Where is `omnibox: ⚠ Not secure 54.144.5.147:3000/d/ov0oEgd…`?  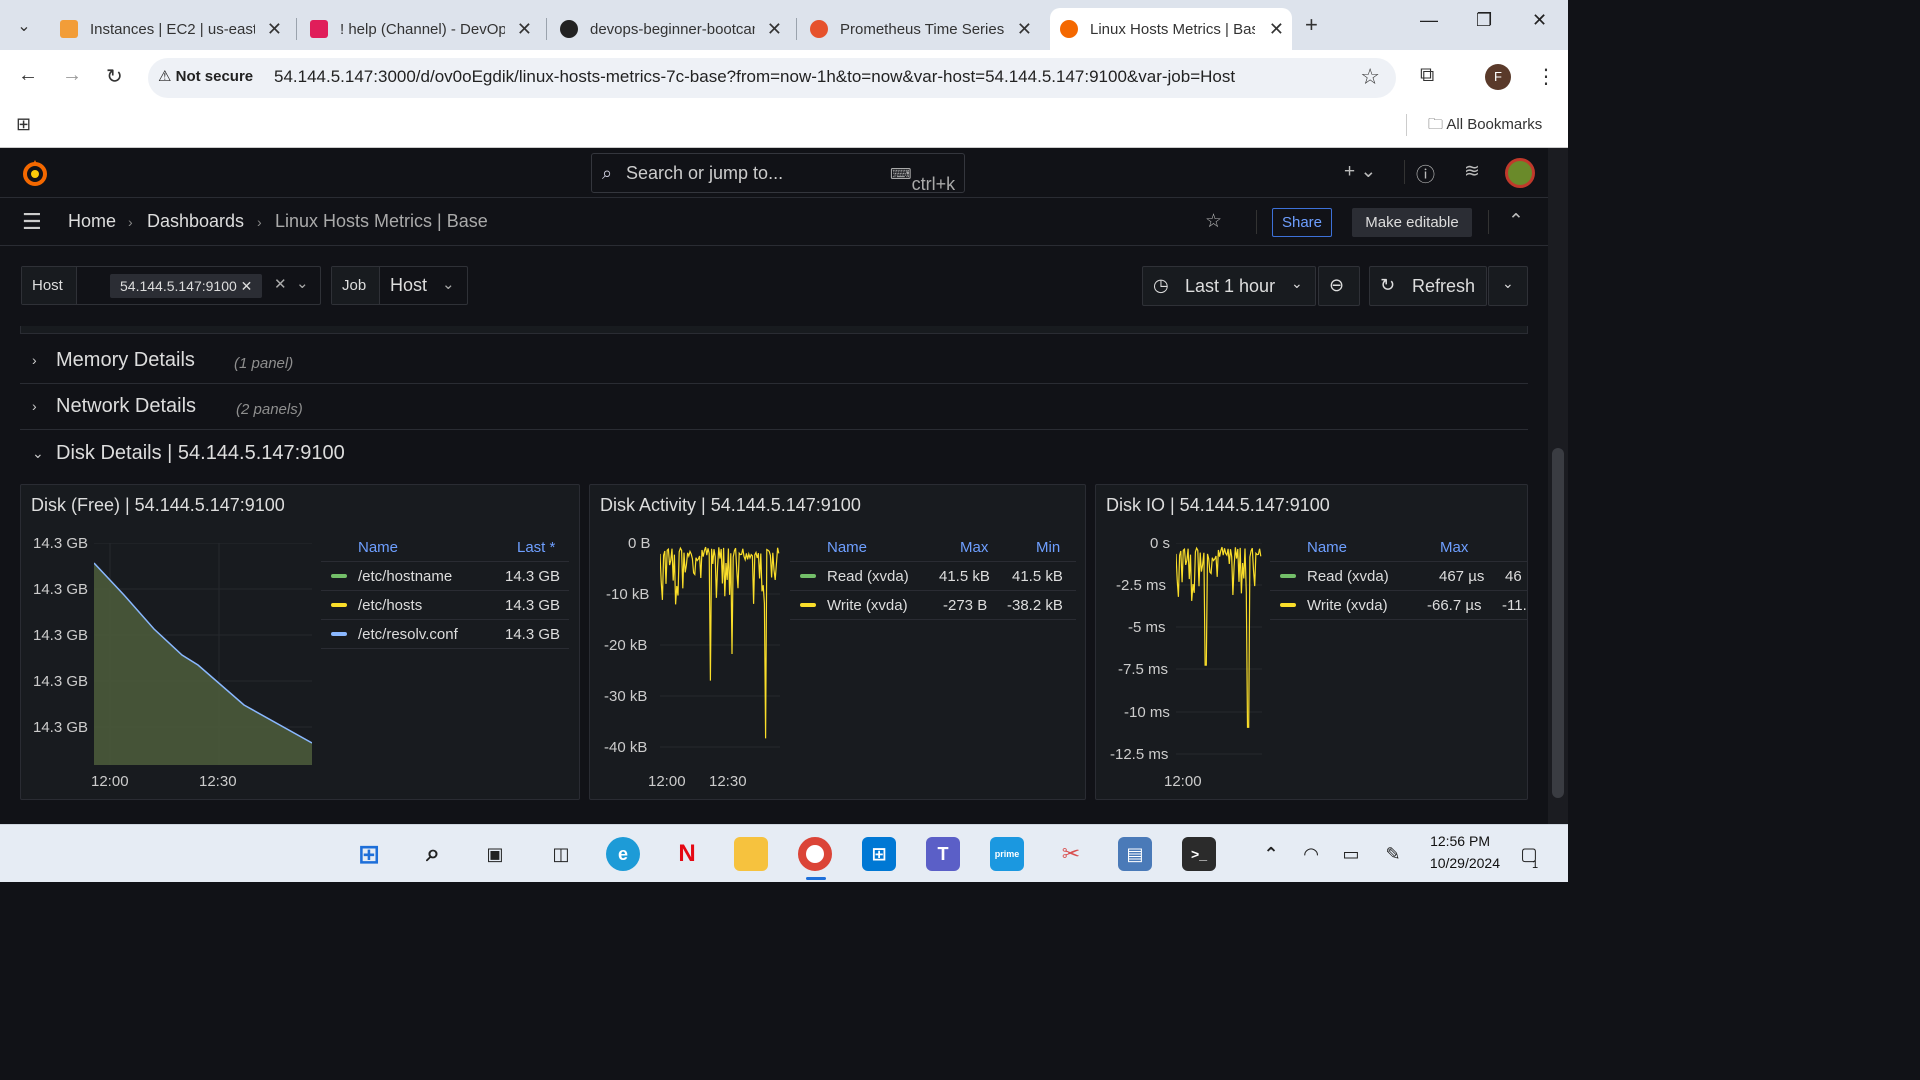 omnibox: ⚠ Not secure 54.144.5.147:3000/d/ov0oEgd… is located at coordinates (772, 78).